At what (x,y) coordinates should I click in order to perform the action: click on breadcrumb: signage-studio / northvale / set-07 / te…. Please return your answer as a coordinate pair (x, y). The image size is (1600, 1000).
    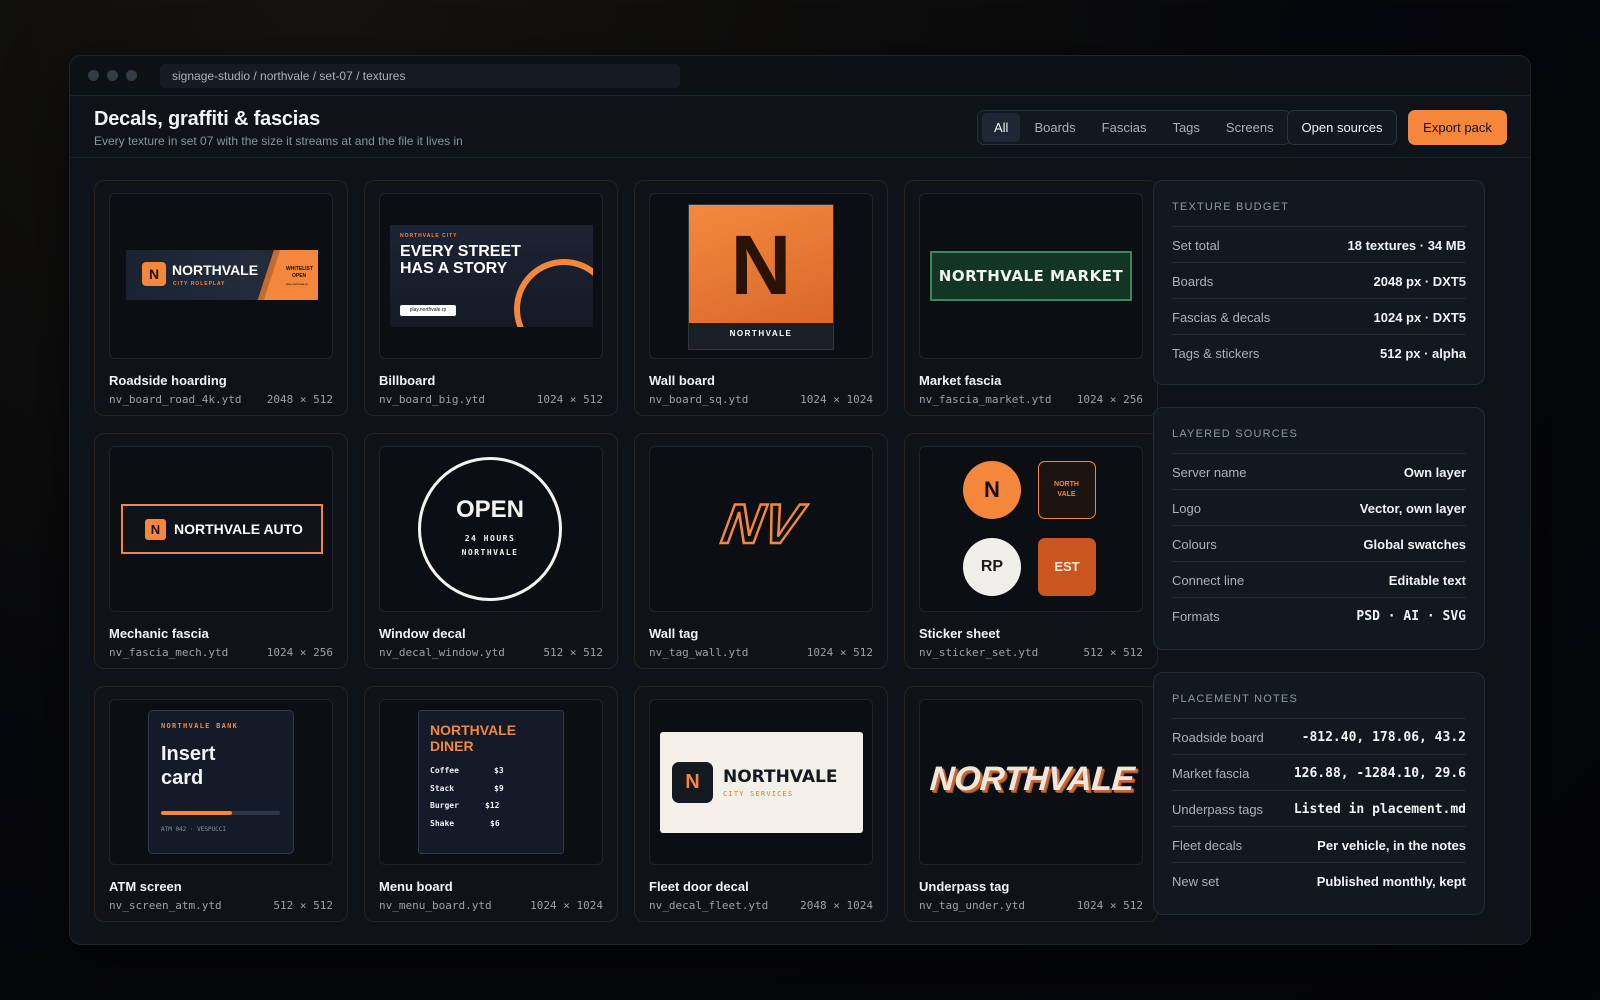
    Looking at the image, I should click on (420, 75).